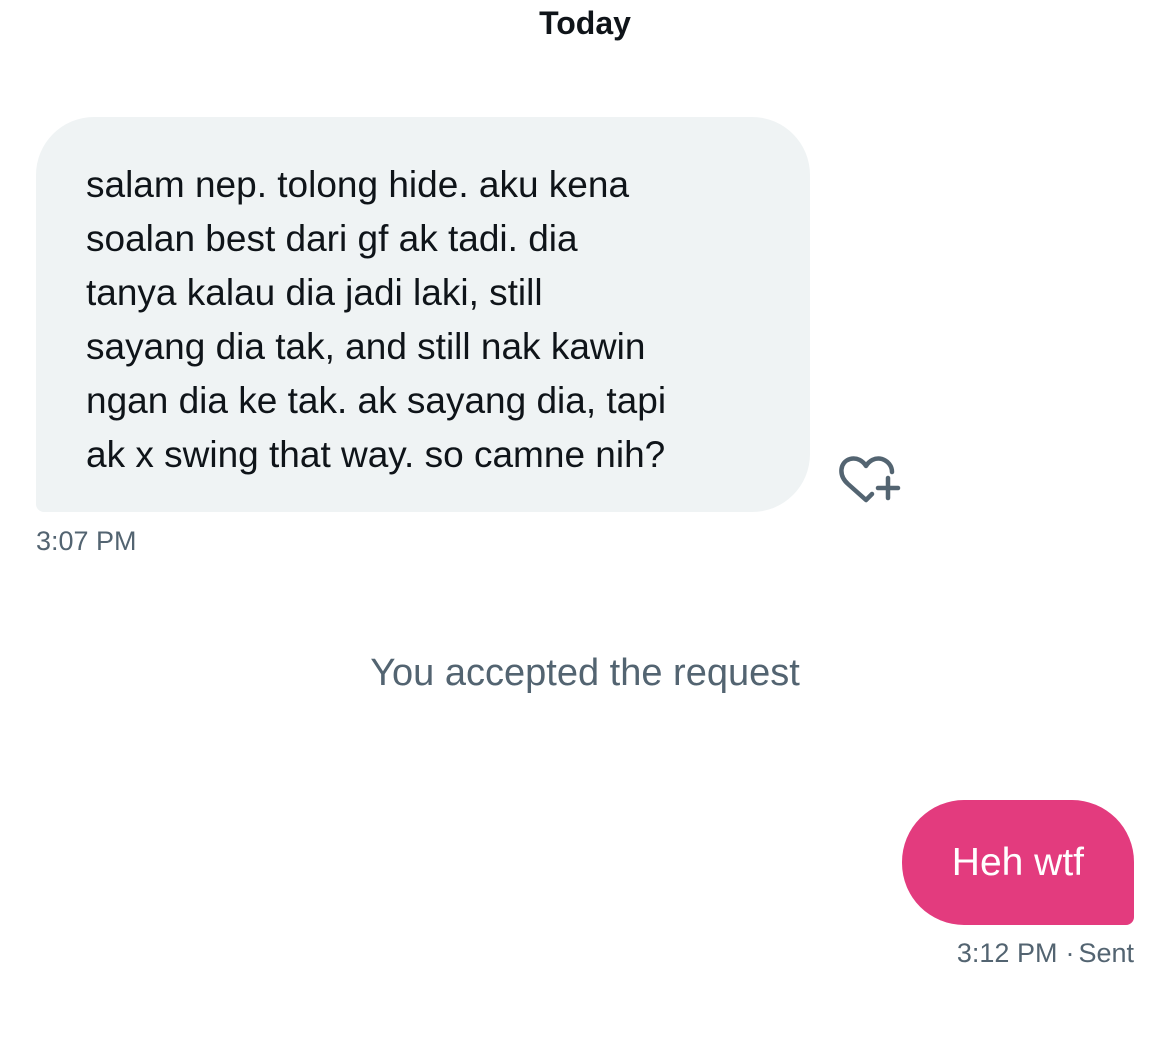 The height and width of the screenshot is (1038, 1170). What do you see at coordinates (86, 541) in the screenshot?
I see `incoming-message-time: 3:07 PM` at bounding box center [86, 541].